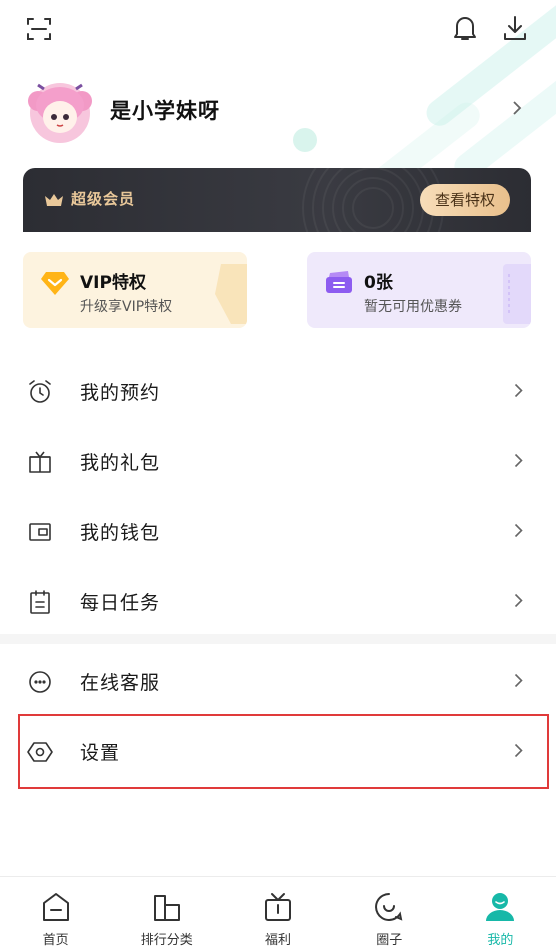  What do you see at coordinates (278, 110) in the screenshot?
I see `profile-header: 是小学妹呀` at bounding box center [278, 110].